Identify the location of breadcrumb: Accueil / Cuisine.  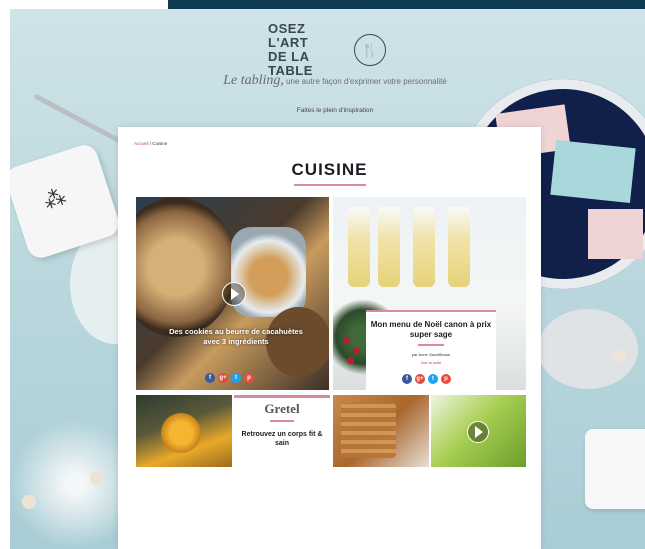
(150, 143).